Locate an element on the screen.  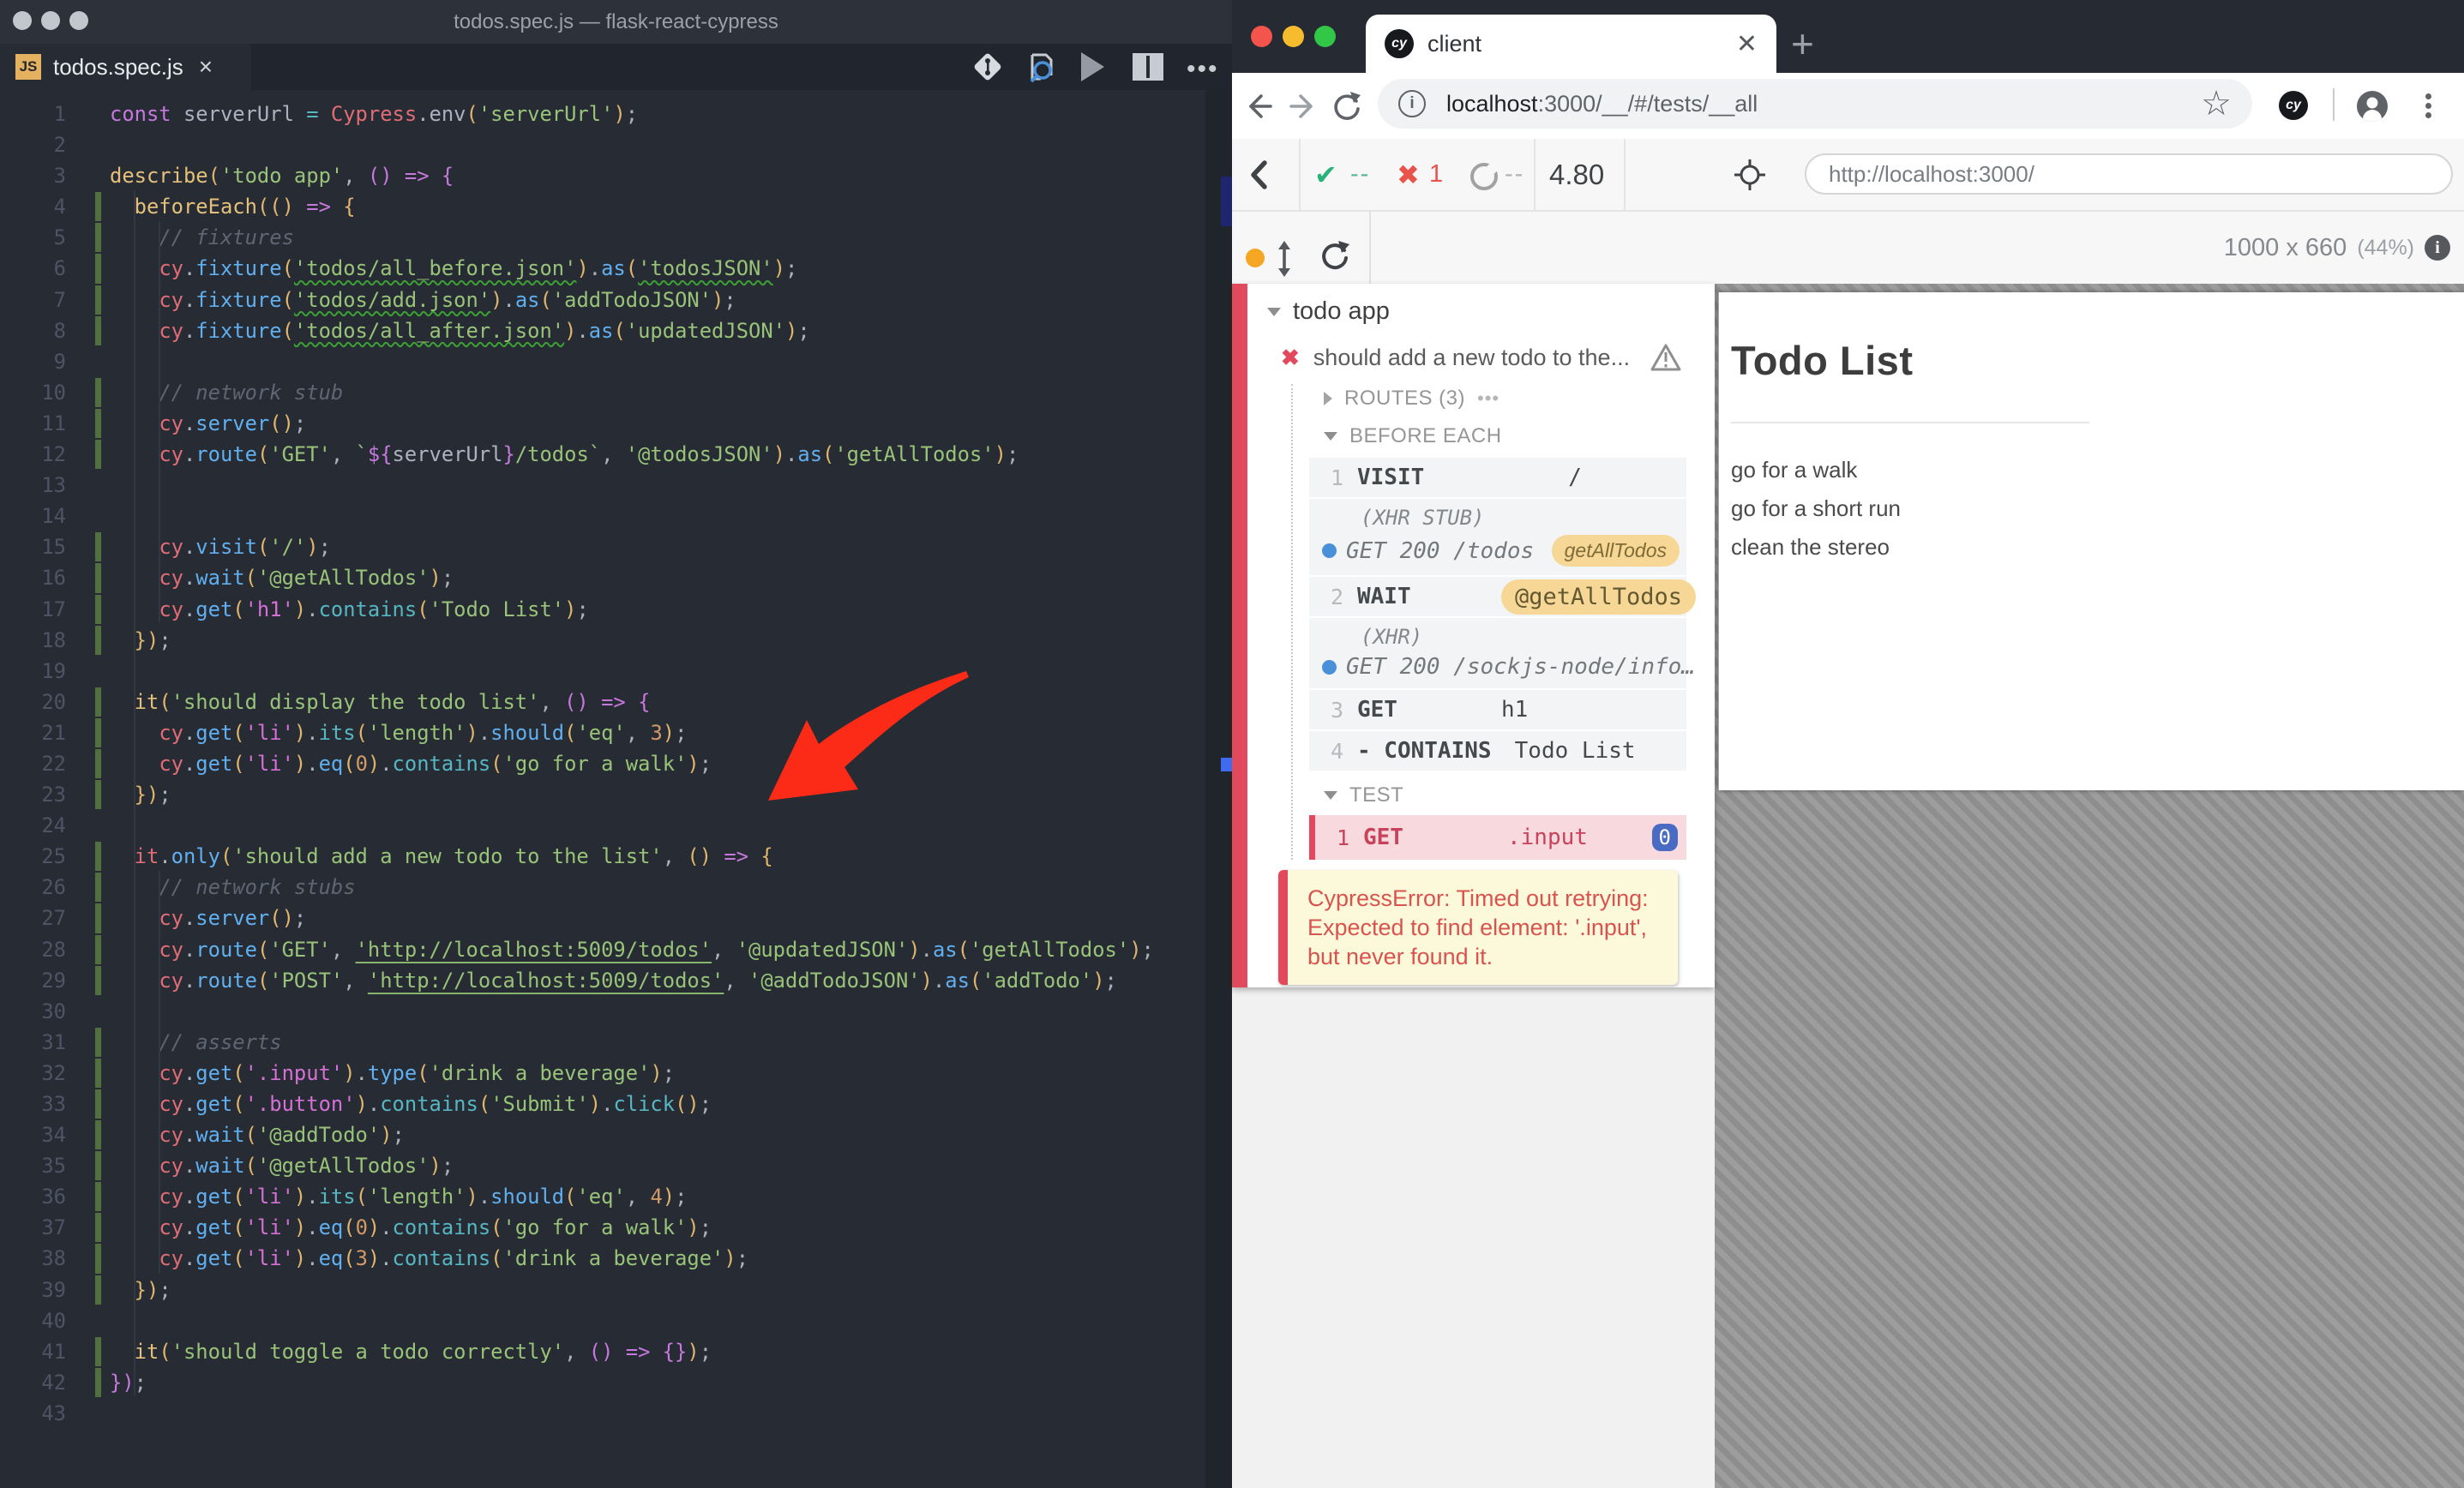
line-number: 38 is located at coordinates (53, 1258).